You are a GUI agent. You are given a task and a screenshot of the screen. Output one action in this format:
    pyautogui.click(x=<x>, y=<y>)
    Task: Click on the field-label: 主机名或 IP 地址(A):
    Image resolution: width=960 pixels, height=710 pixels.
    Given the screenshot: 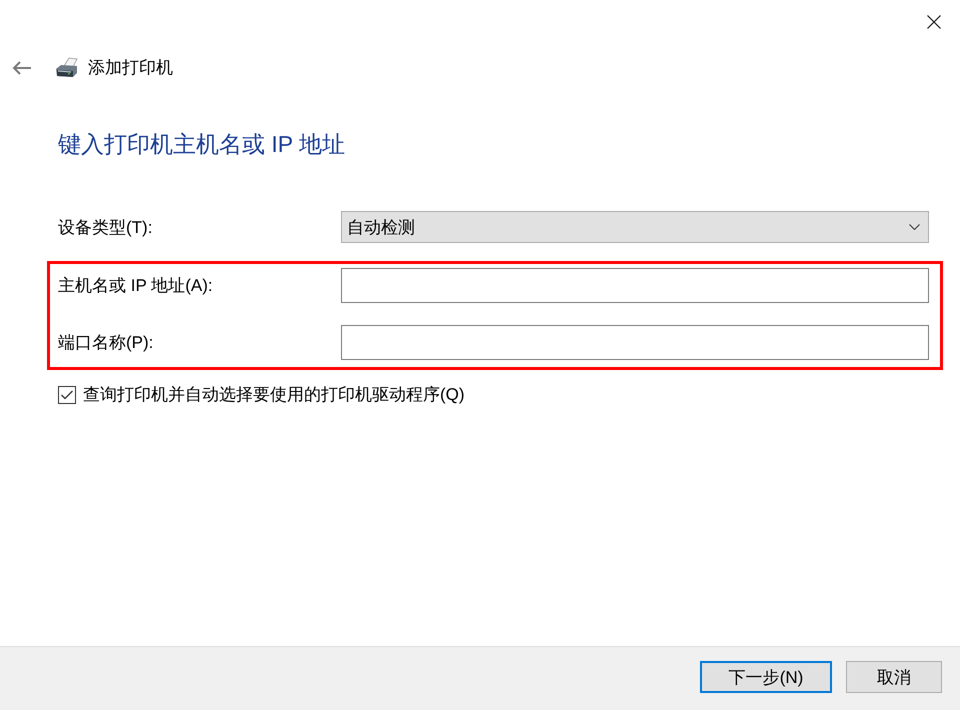 What is the action you would take?
    pyautogui.click(x=135, y=286)
    